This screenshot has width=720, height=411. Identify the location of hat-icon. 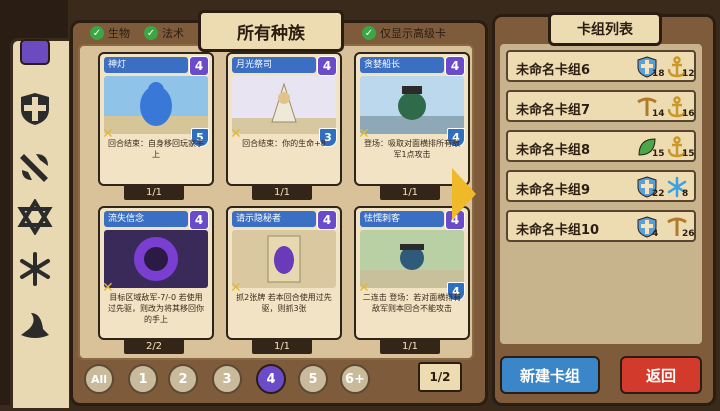
(35, 325).